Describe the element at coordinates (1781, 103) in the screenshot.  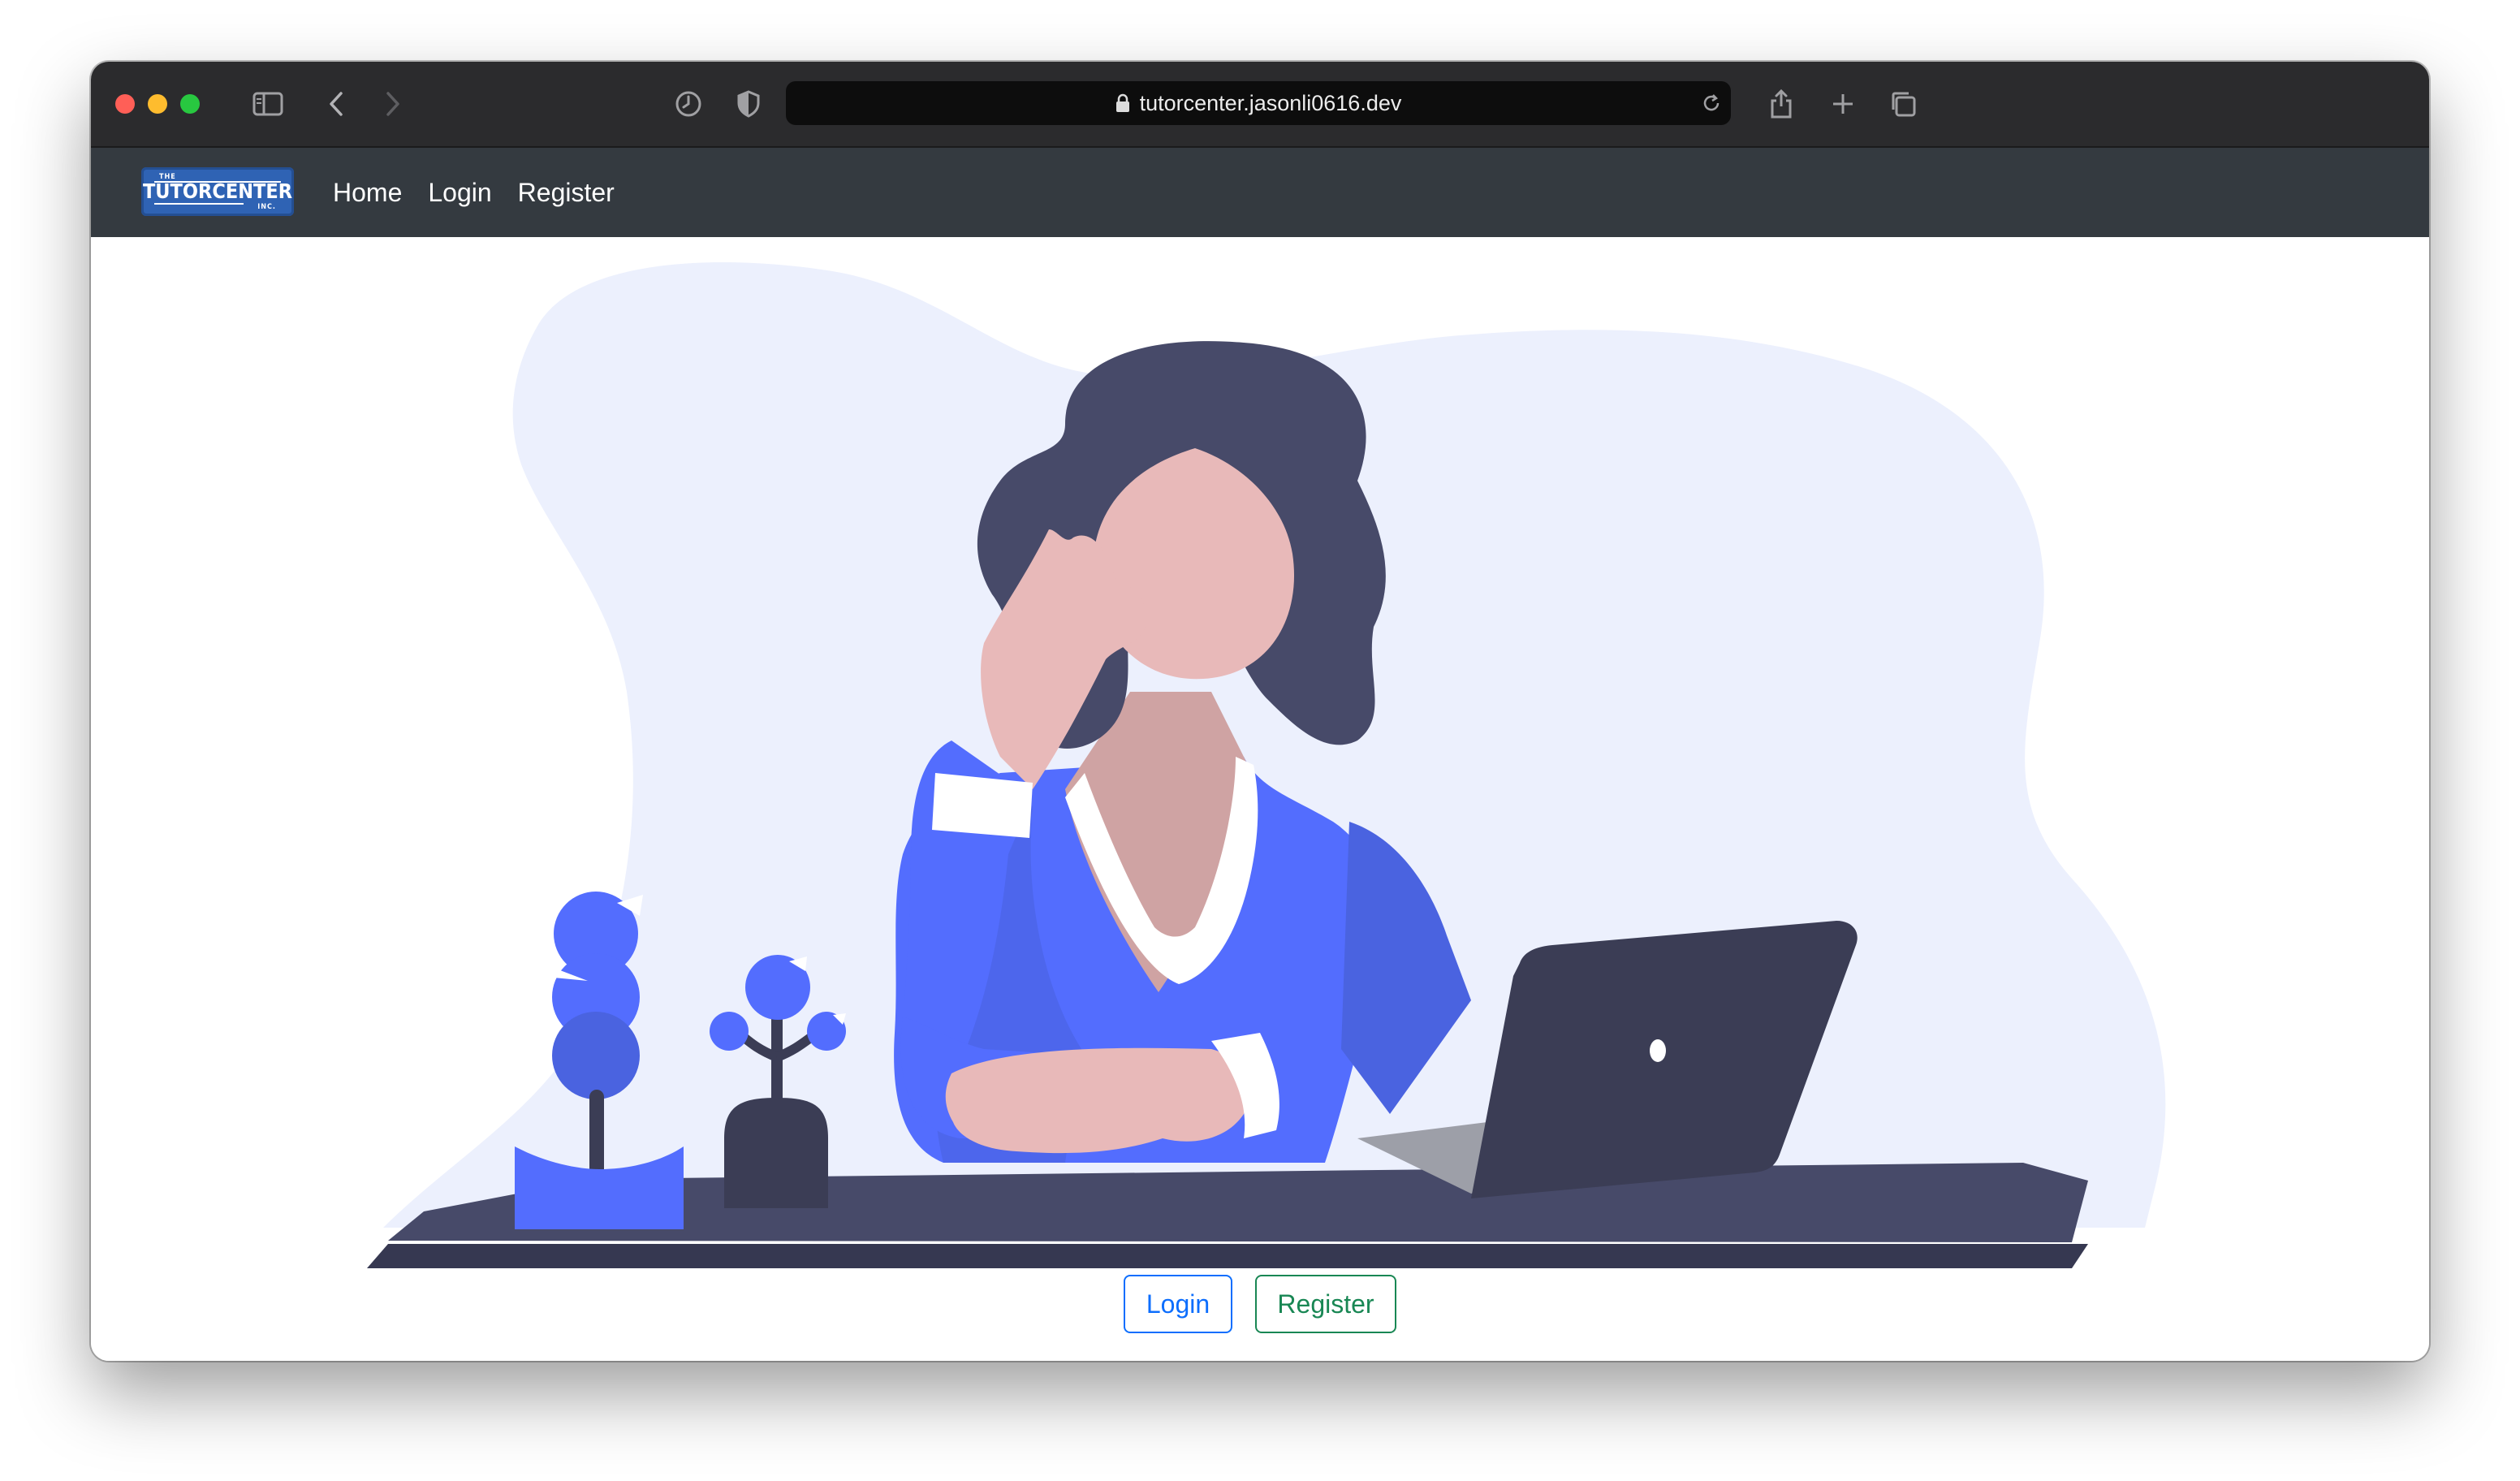
I see `share-icon` at that location.